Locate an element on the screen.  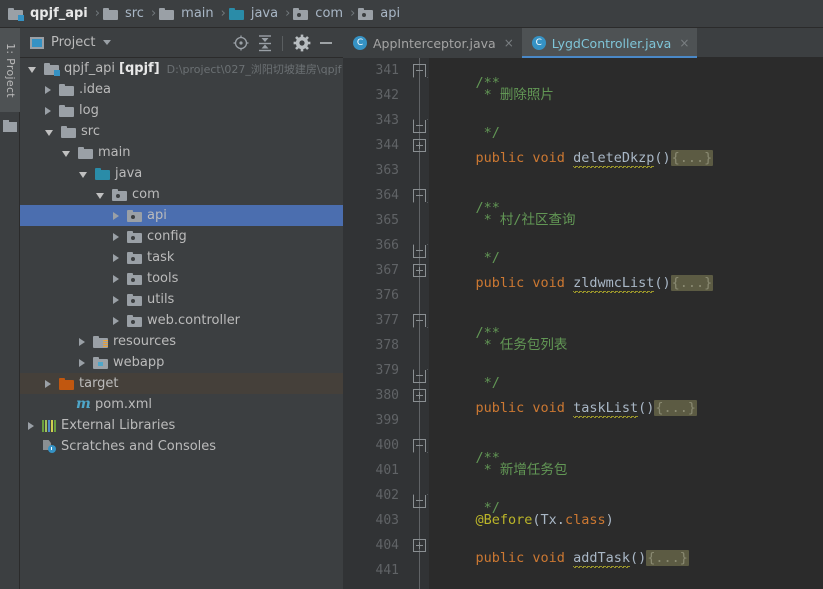
tree-item-webapp: webapp is located at coordinates (181, 362).